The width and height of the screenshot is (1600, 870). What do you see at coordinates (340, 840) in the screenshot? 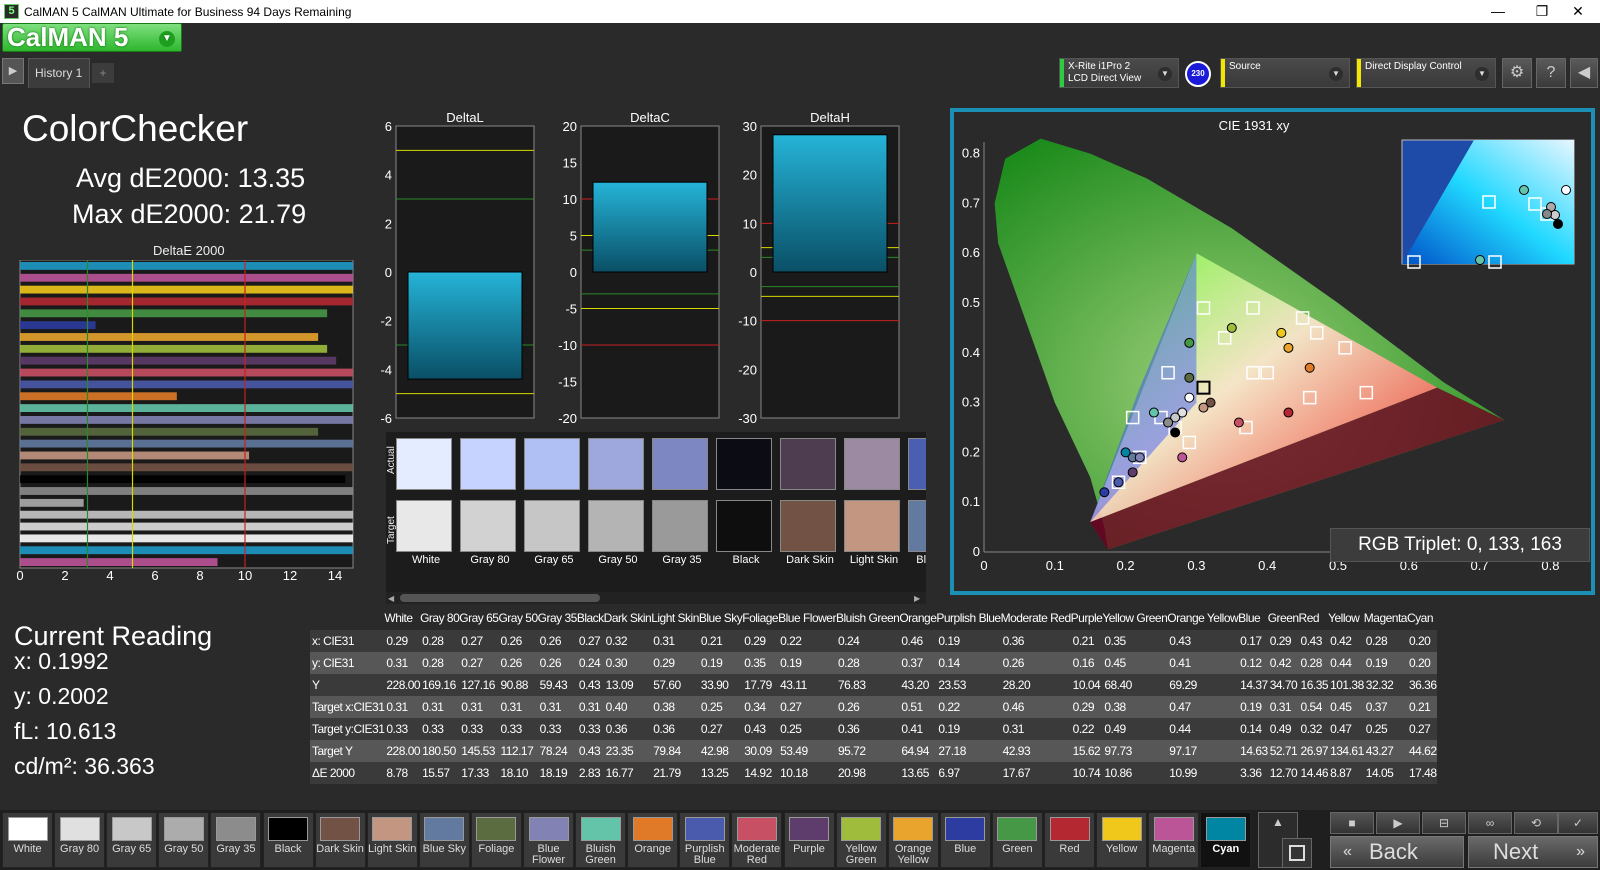
I see `color-tile-dark-skin: Dark Skin` at bounding box center [340, 840].